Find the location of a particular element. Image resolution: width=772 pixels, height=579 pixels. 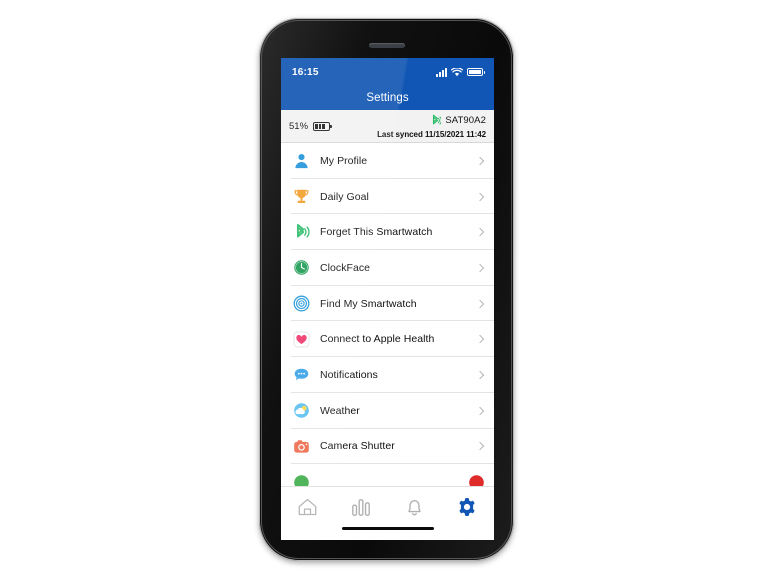

navigation-bar: Settings is located at coordinates (387, 98).